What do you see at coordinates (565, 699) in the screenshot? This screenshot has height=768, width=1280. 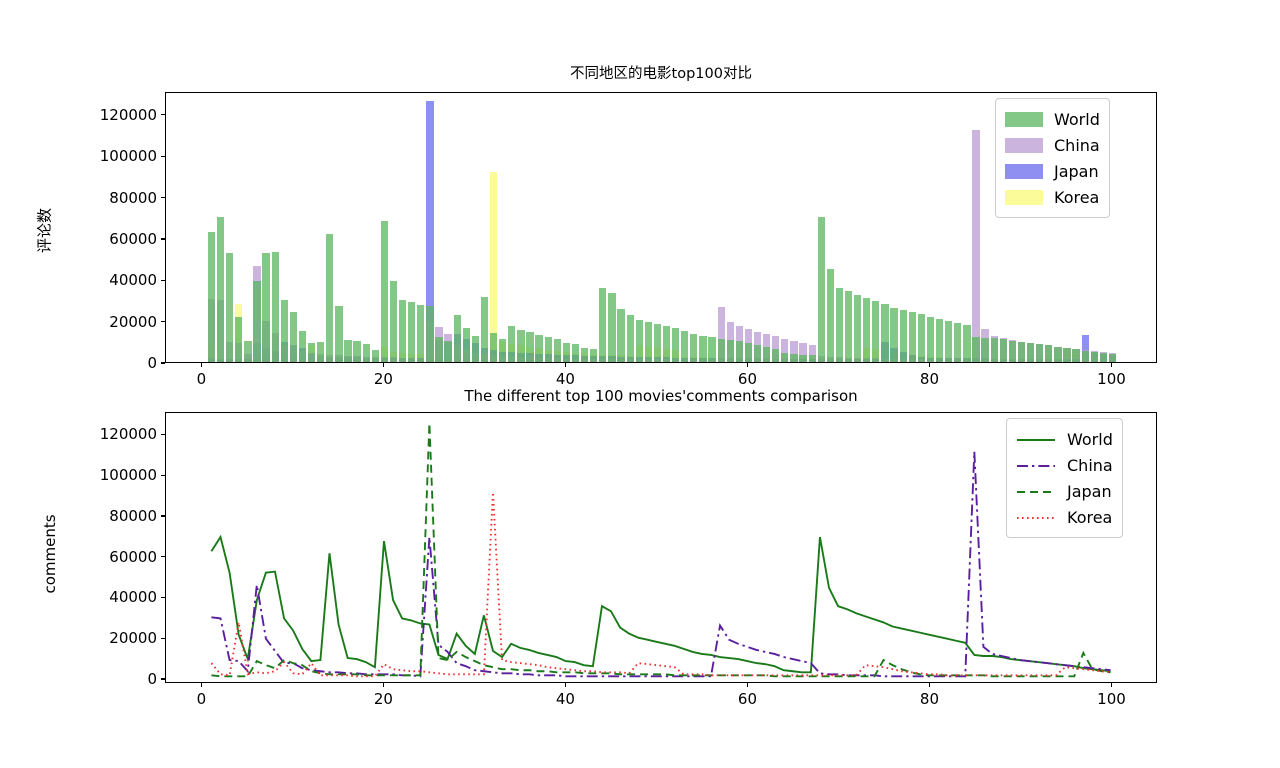 I see `bottom-chart-xtick-label: 40` at bounding box center [565, 699].